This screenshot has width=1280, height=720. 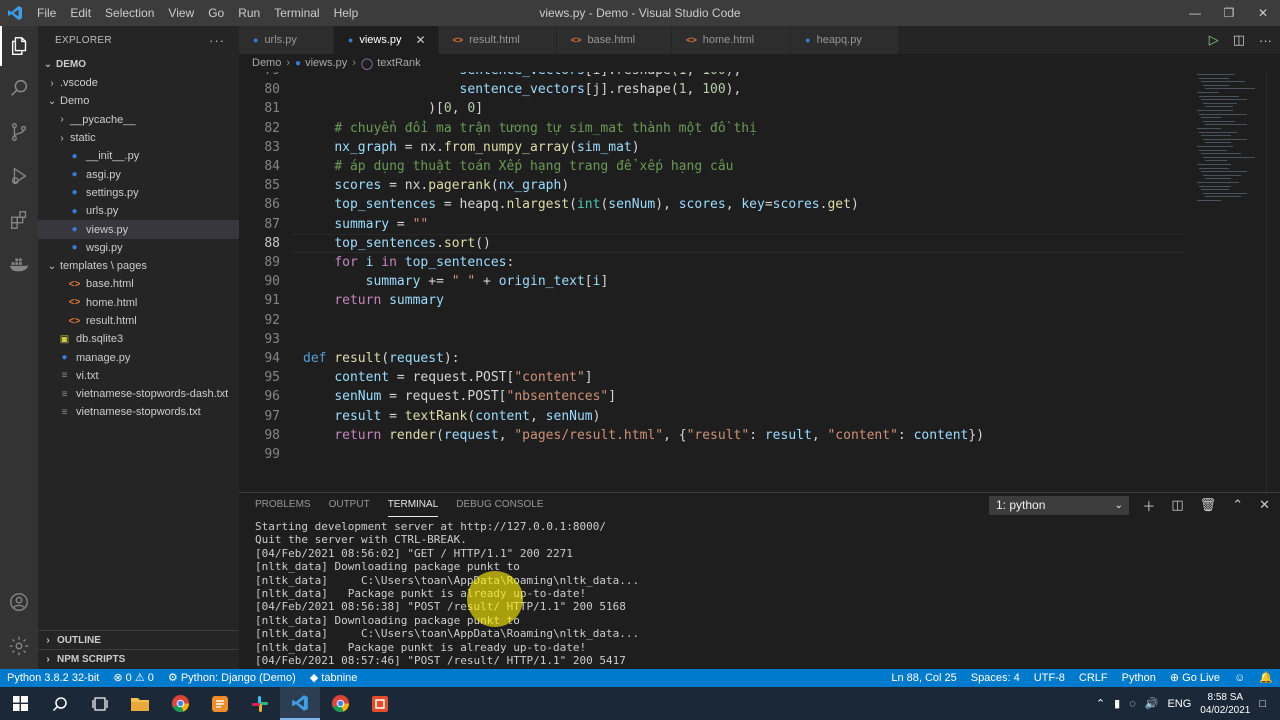 I want to click on code-line: 99, so click(x=719, y=454).